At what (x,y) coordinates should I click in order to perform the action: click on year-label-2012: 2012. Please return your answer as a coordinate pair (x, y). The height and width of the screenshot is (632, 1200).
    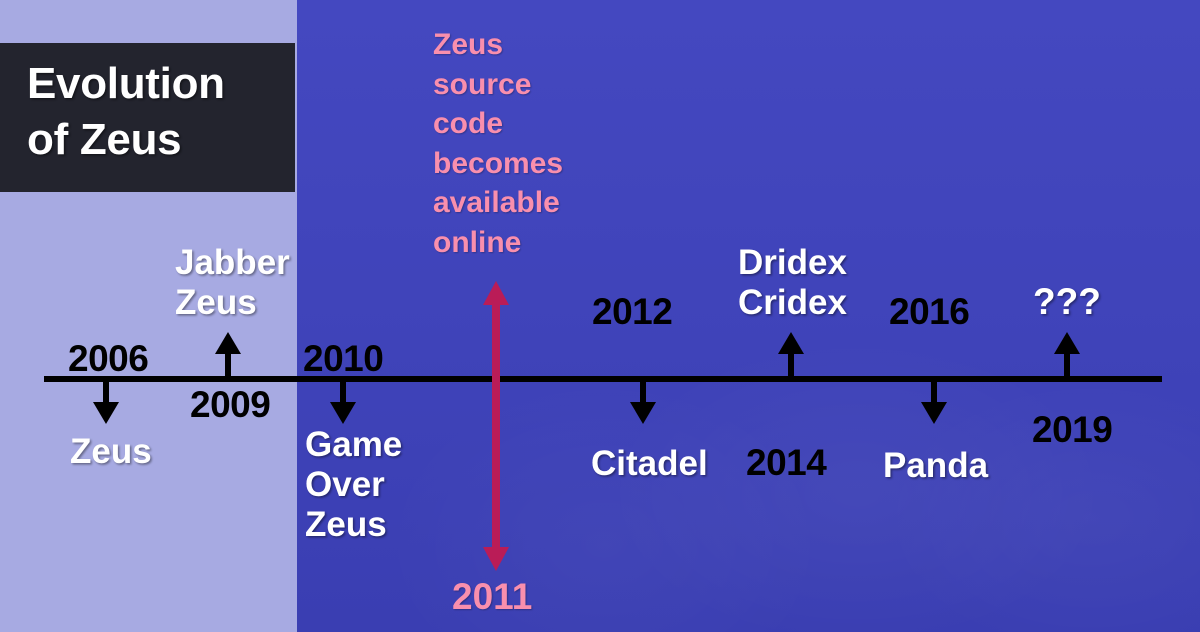
    Looking at the image, I should click on (632, 311).